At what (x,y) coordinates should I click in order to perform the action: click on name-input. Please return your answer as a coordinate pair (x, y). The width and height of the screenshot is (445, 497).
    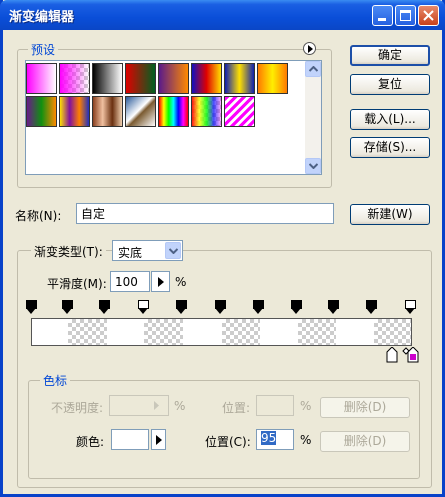
    Looking at the image, I should click on (205, 213).